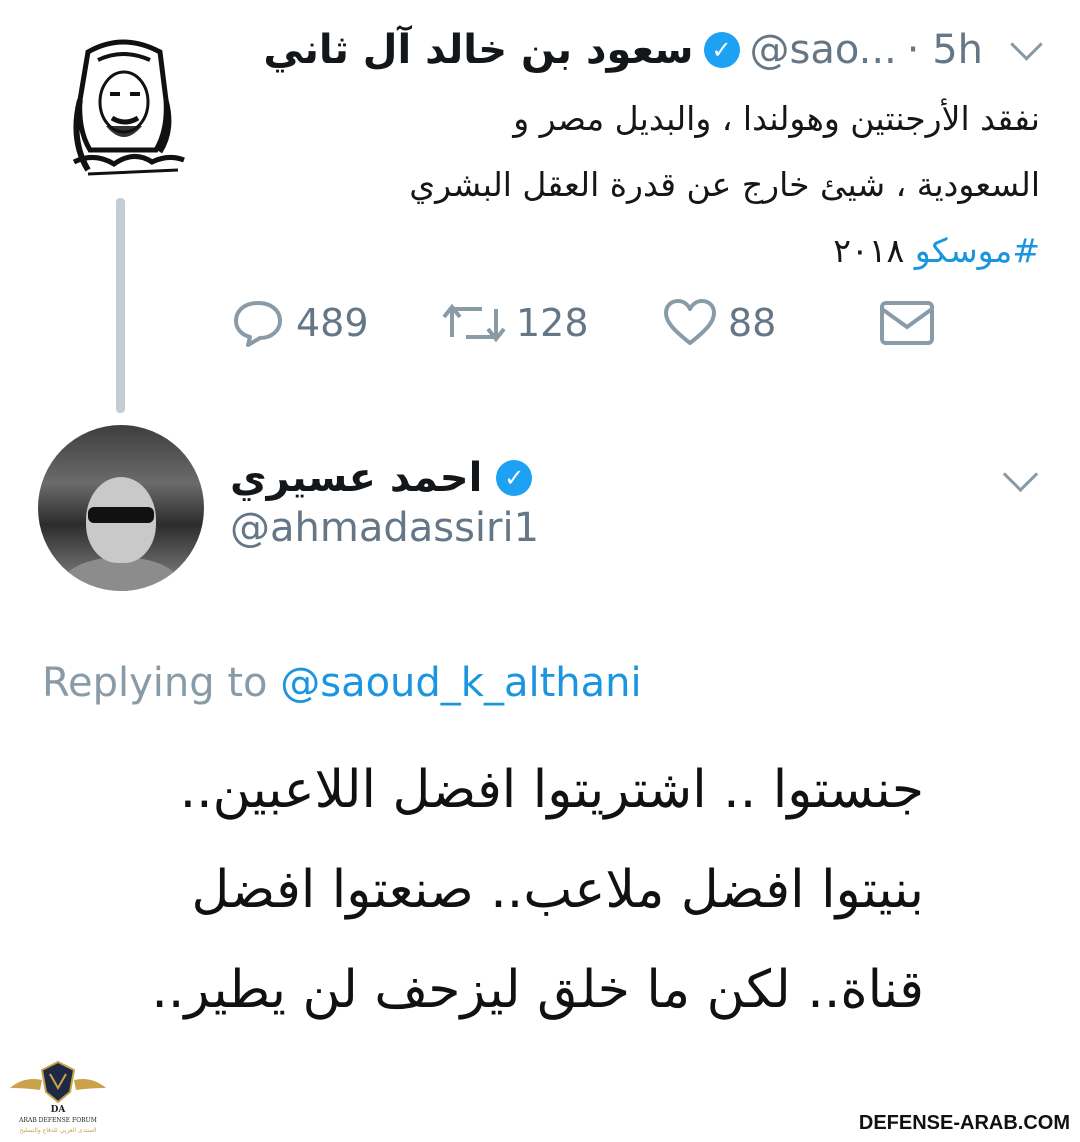  Describe the element at coordinates (945, 50) in the screenshot. I see `tweet-timestamp: · 5h` at that location.